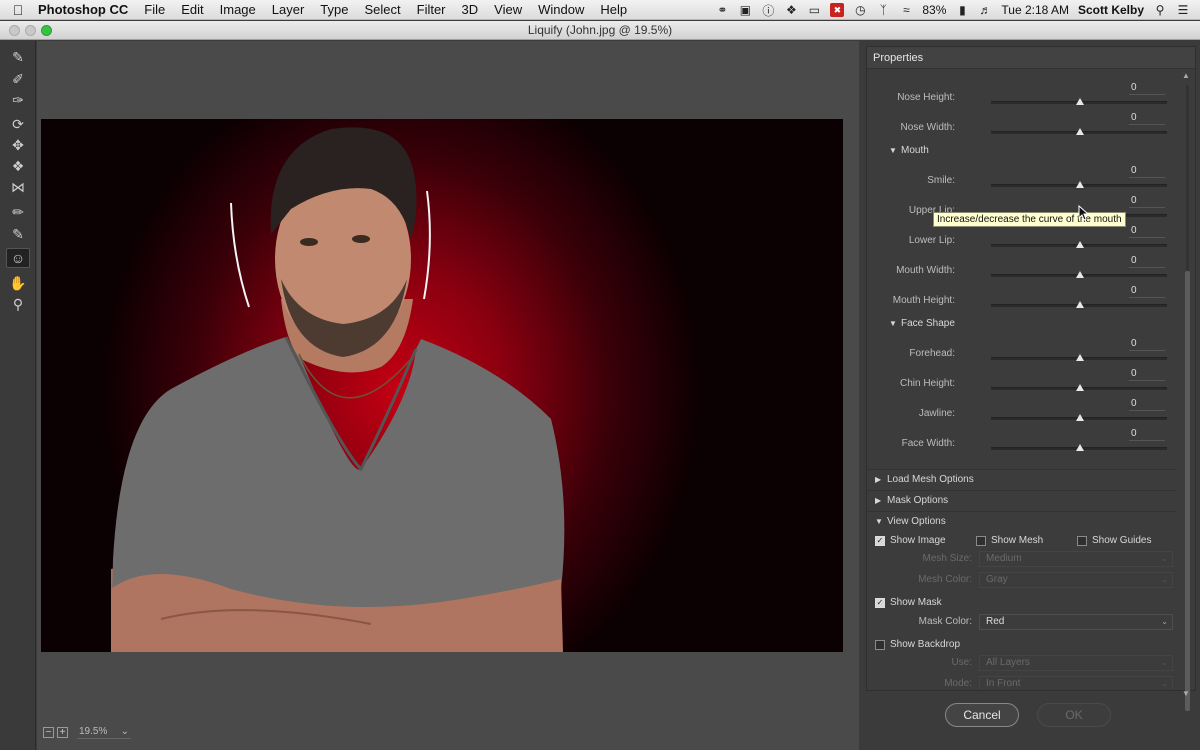  Describe the element at coordinates (1082, 540) in the screenshot. I see `checkbox-box` at that location.